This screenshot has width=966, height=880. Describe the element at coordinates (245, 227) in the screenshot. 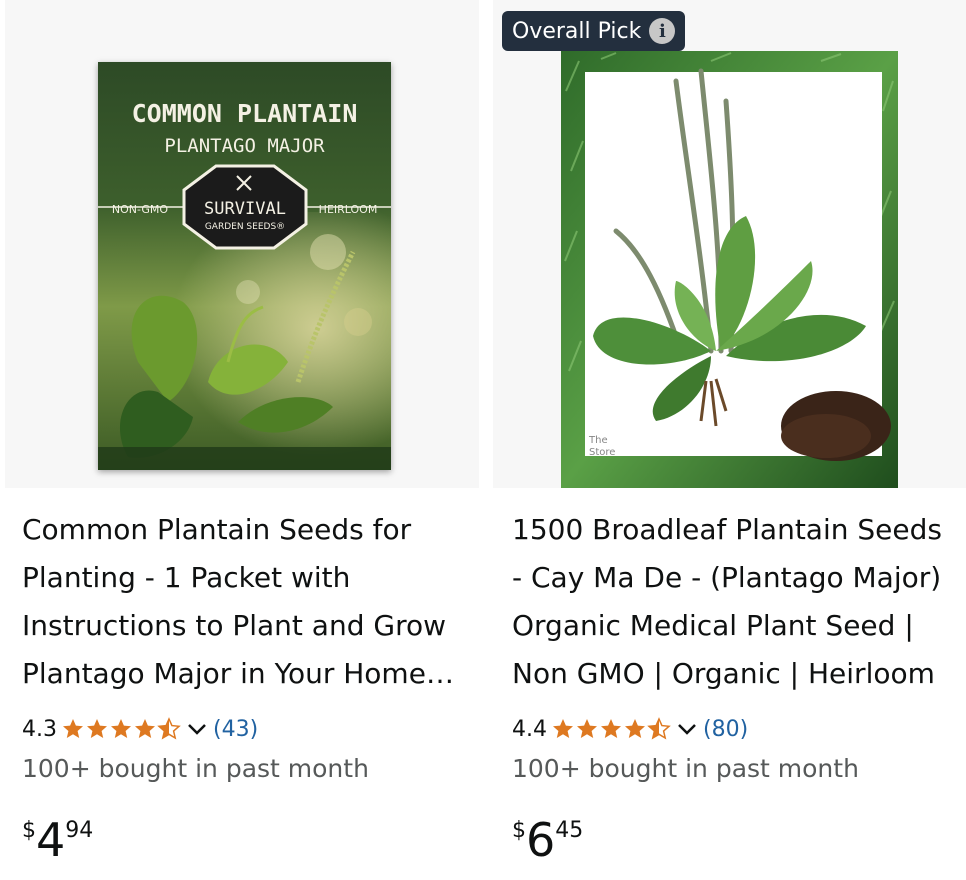

I see `brand-bottom-text: GARDEN SEEDS®` at that location.